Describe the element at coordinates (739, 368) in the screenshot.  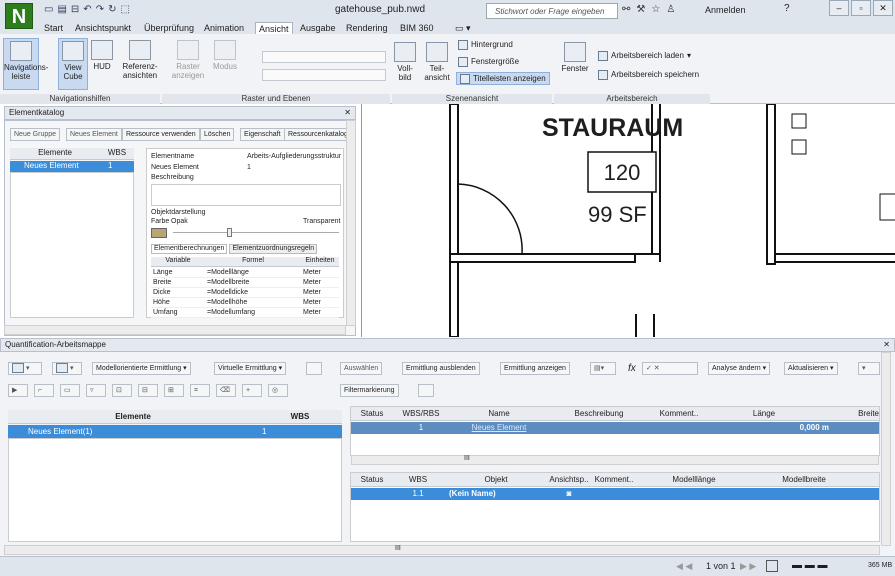
I see `change-analysis-button: Analyse ändern ▾` at that location.